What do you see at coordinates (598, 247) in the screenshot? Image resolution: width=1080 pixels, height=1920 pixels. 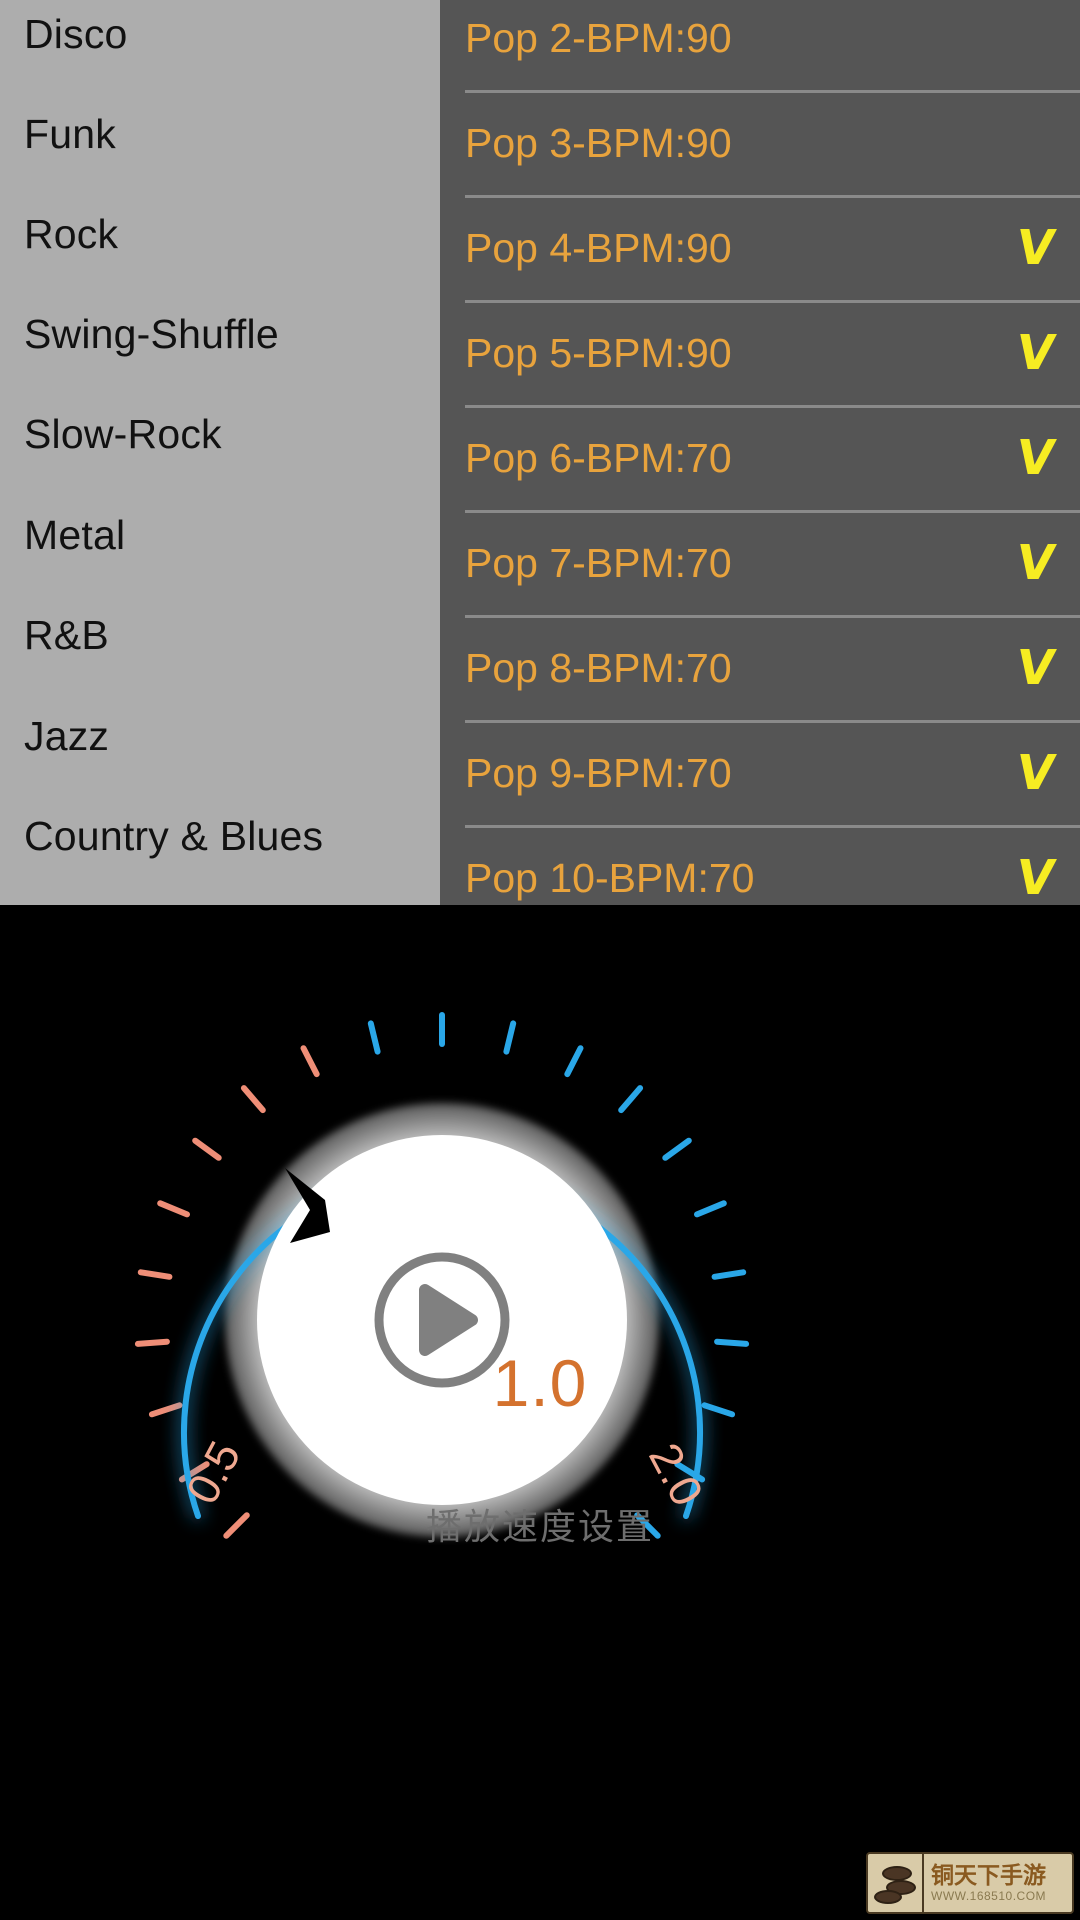 I see `pattern-label: Pop 4-BPM:90` at bounding box center [598, 247].